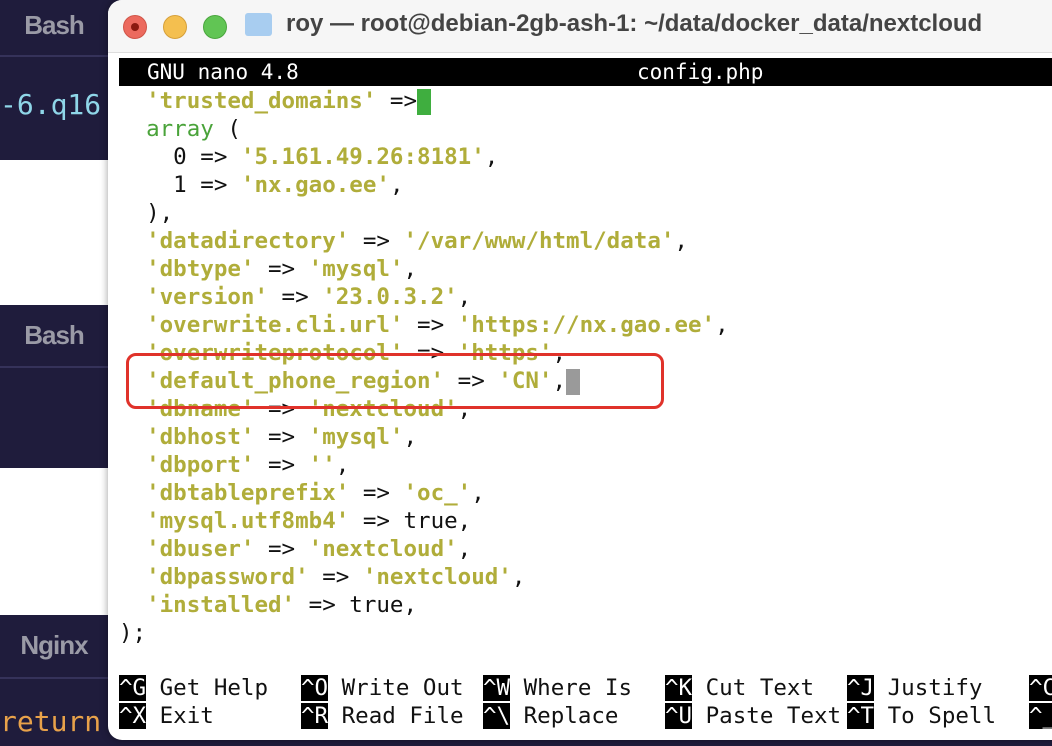  What do you see at coordinates (861, 716) in the screenshot?
I see `shortcut-key: ^T` at bounding box center [861, 716].